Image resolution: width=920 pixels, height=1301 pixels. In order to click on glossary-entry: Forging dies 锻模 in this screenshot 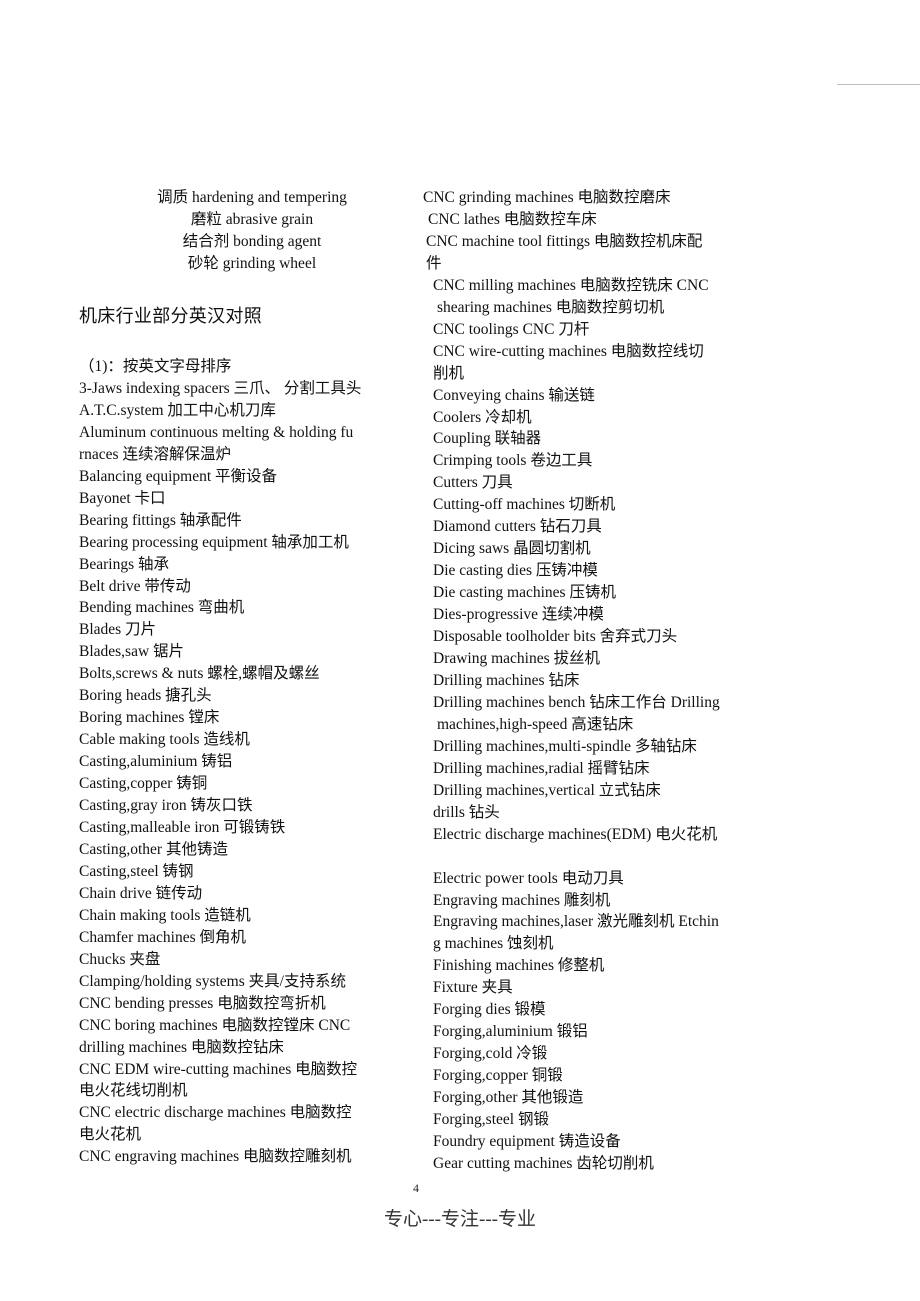, I will do `click(489, 1010)`.